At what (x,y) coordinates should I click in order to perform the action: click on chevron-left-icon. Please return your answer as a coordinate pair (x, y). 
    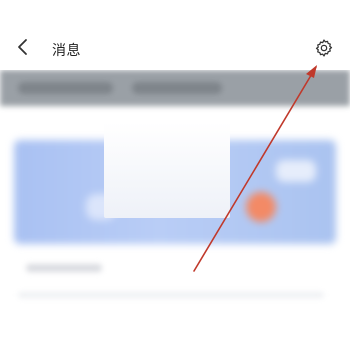
    Looking at the image, I should click on (23, 49).